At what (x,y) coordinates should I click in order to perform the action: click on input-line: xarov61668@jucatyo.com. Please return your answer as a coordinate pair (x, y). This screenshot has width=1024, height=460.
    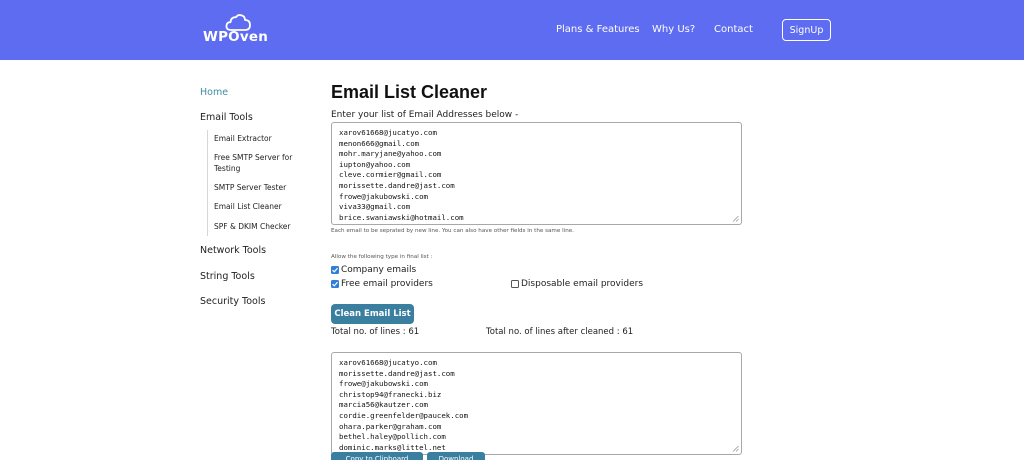
    Looking at the image, I should click on (388, 132).